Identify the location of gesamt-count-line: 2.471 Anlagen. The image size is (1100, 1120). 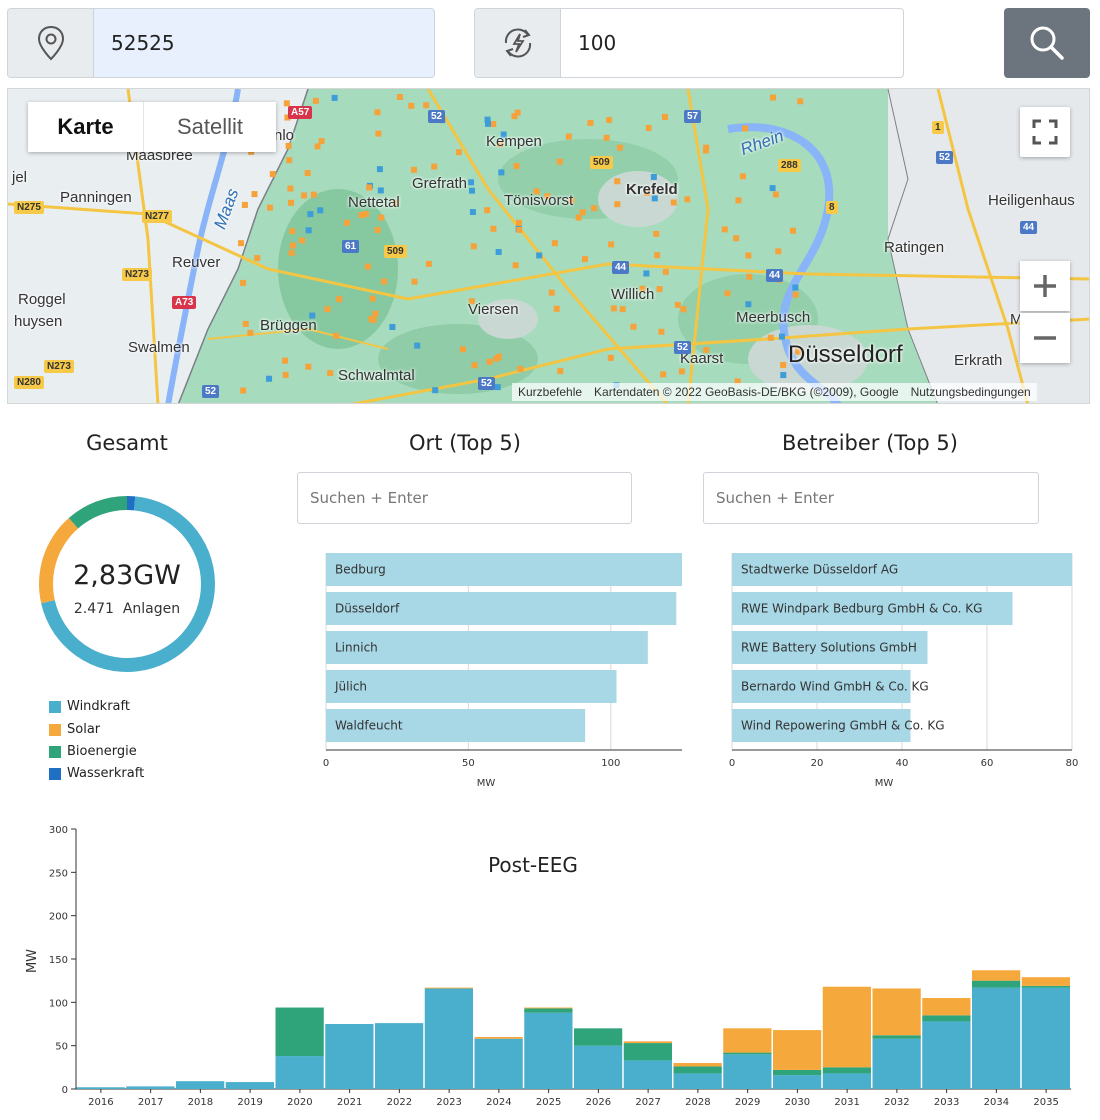
(127, 609).